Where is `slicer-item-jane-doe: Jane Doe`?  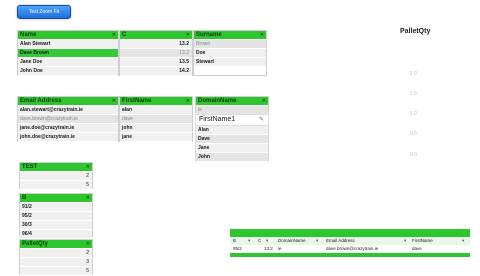 slicer-item-jane-doe: Jane Doe is located at coordinates (68, 62).